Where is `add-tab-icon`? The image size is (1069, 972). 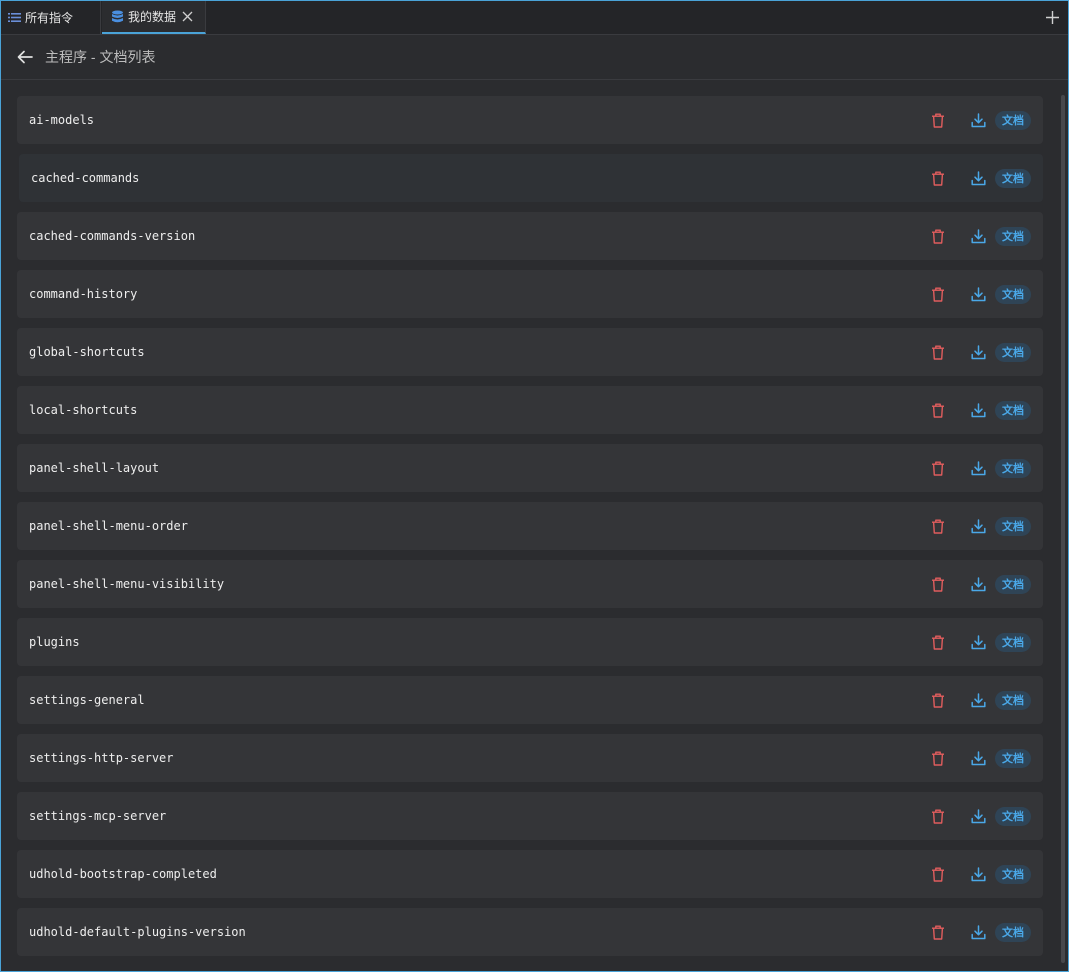 add-tab-icon is located at coordinates (1052, 17).